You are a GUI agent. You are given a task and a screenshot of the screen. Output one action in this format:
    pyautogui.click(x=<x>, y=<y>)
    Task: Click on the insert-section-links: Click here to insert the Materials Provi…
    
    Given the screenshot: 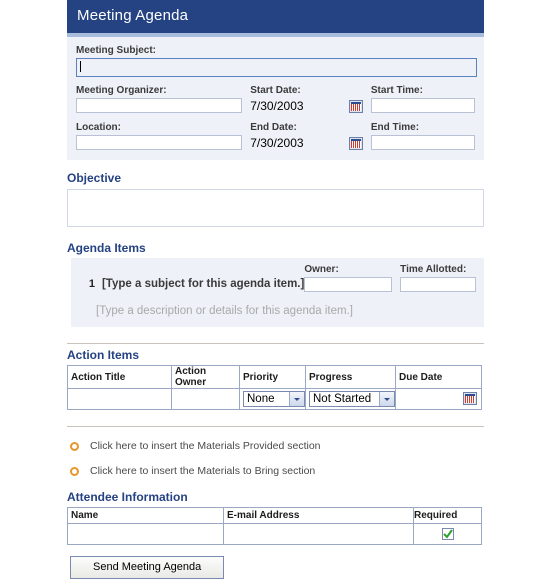 What is the action you would take?
    pyautogui.click(x=275, y=458)
    